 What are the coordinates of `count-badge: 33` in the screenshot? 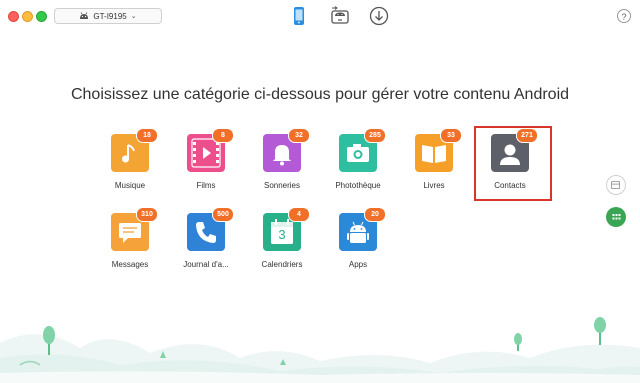 It's located at (451, 135).